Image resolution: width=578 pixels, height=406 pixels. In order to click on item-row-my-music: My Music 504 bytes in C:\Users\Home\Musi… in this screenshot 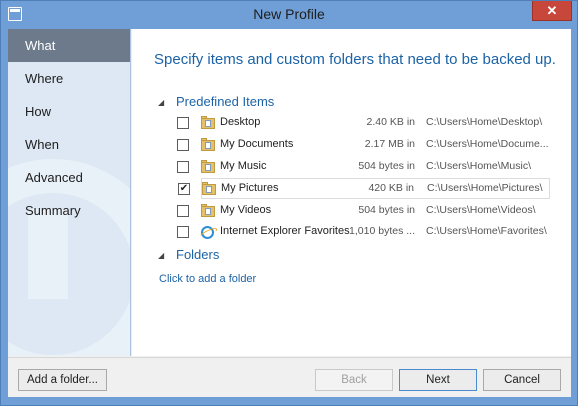, I will do `click(363, 167)`.